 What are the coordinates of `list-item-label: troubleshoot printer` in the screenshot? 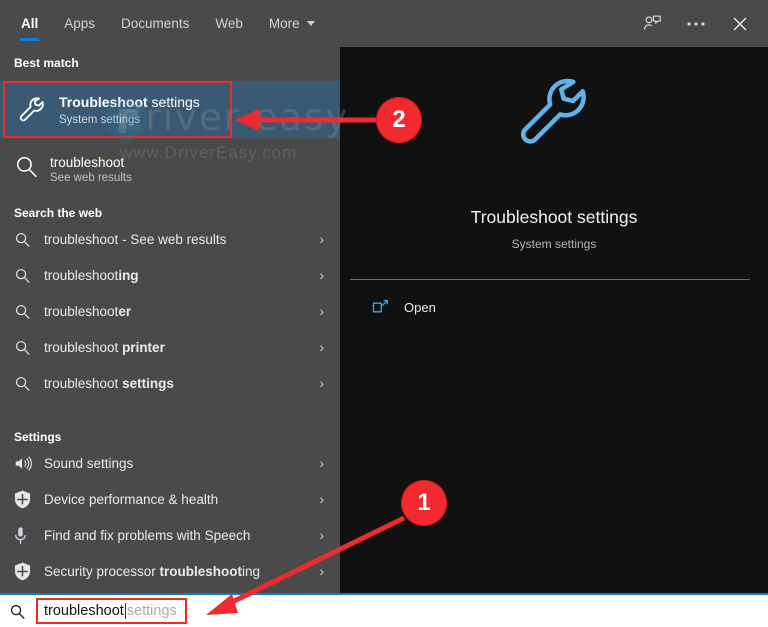 It's located at (104, 347).